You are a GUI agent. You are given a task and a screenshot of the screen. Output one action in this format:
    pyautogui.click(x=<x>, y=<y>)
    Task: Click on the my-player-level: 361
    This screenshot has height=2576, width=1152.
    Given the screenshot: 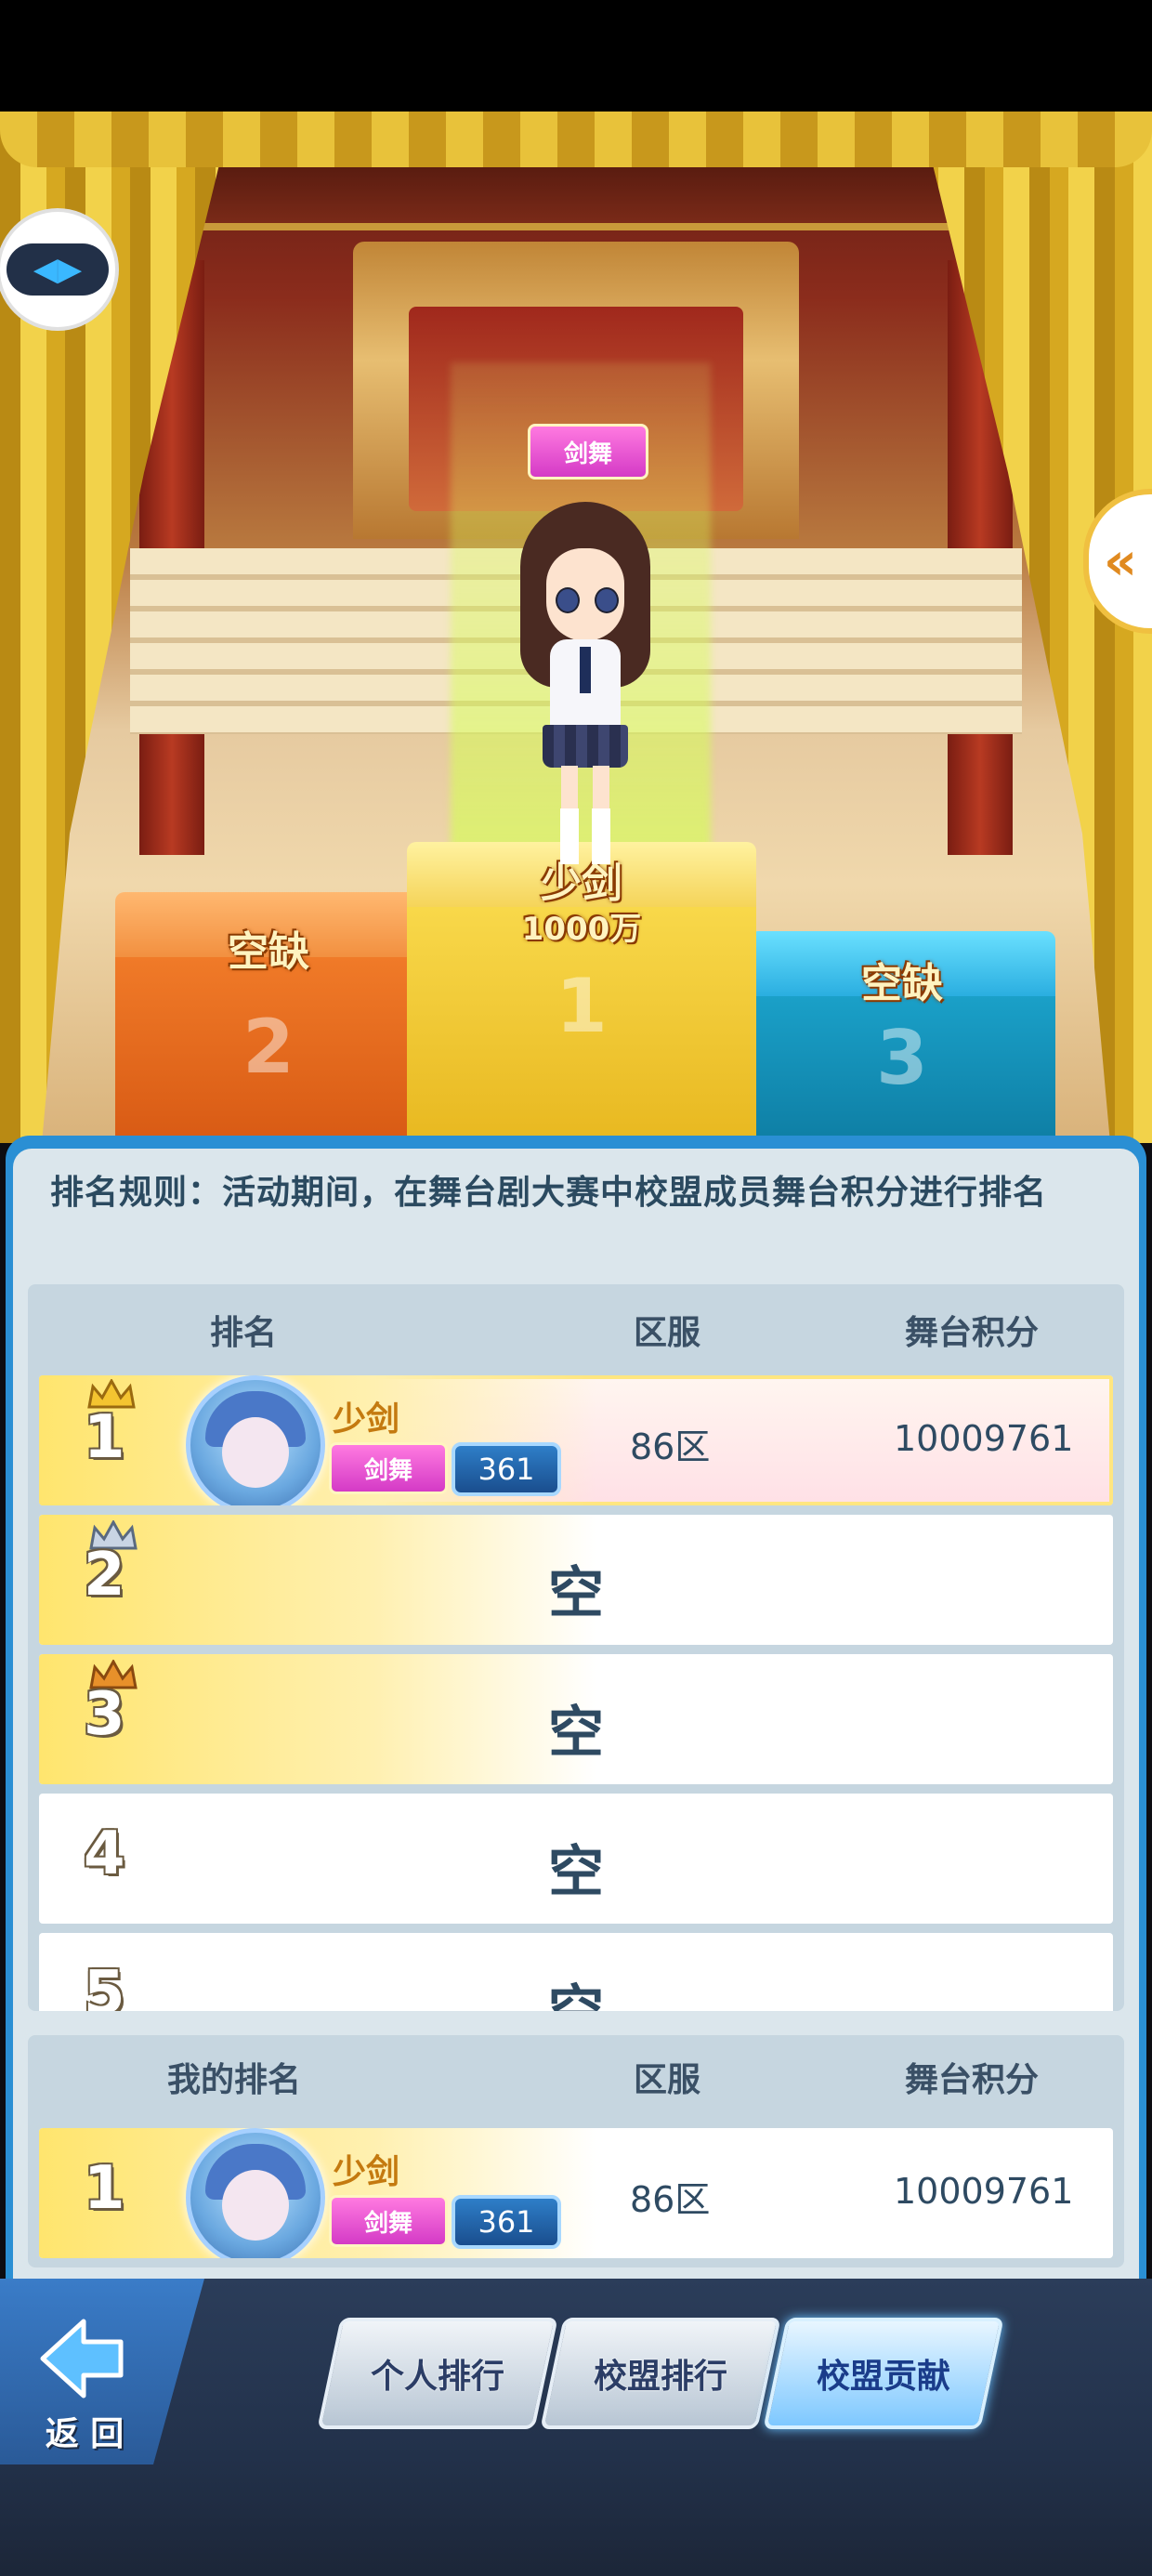 What is the action you would take?
    pyautogui.click(x=506, y=2222)
    